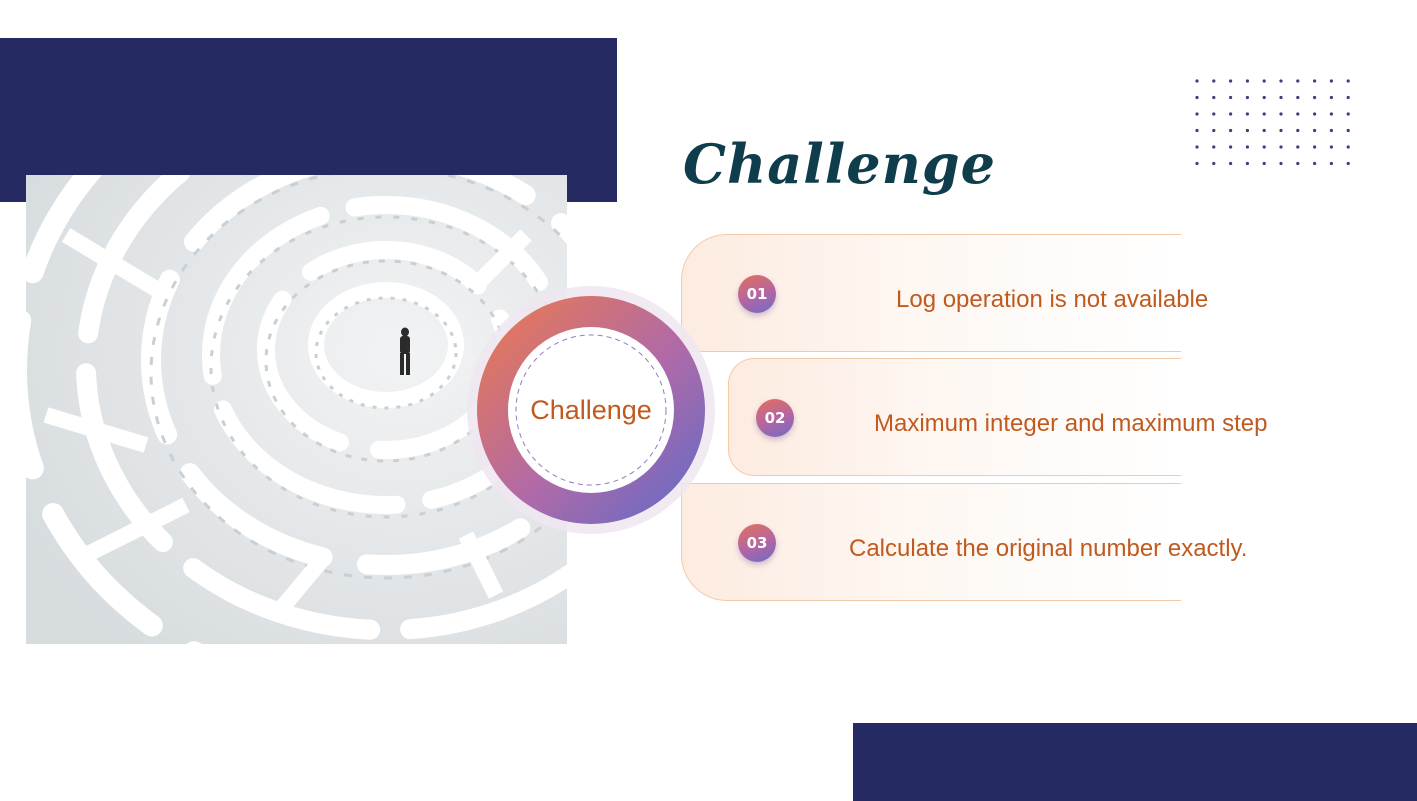 The width and height of the screenshot is (1417, 801). I want to click on challenge-ring: Challenge, so click(591, 410).